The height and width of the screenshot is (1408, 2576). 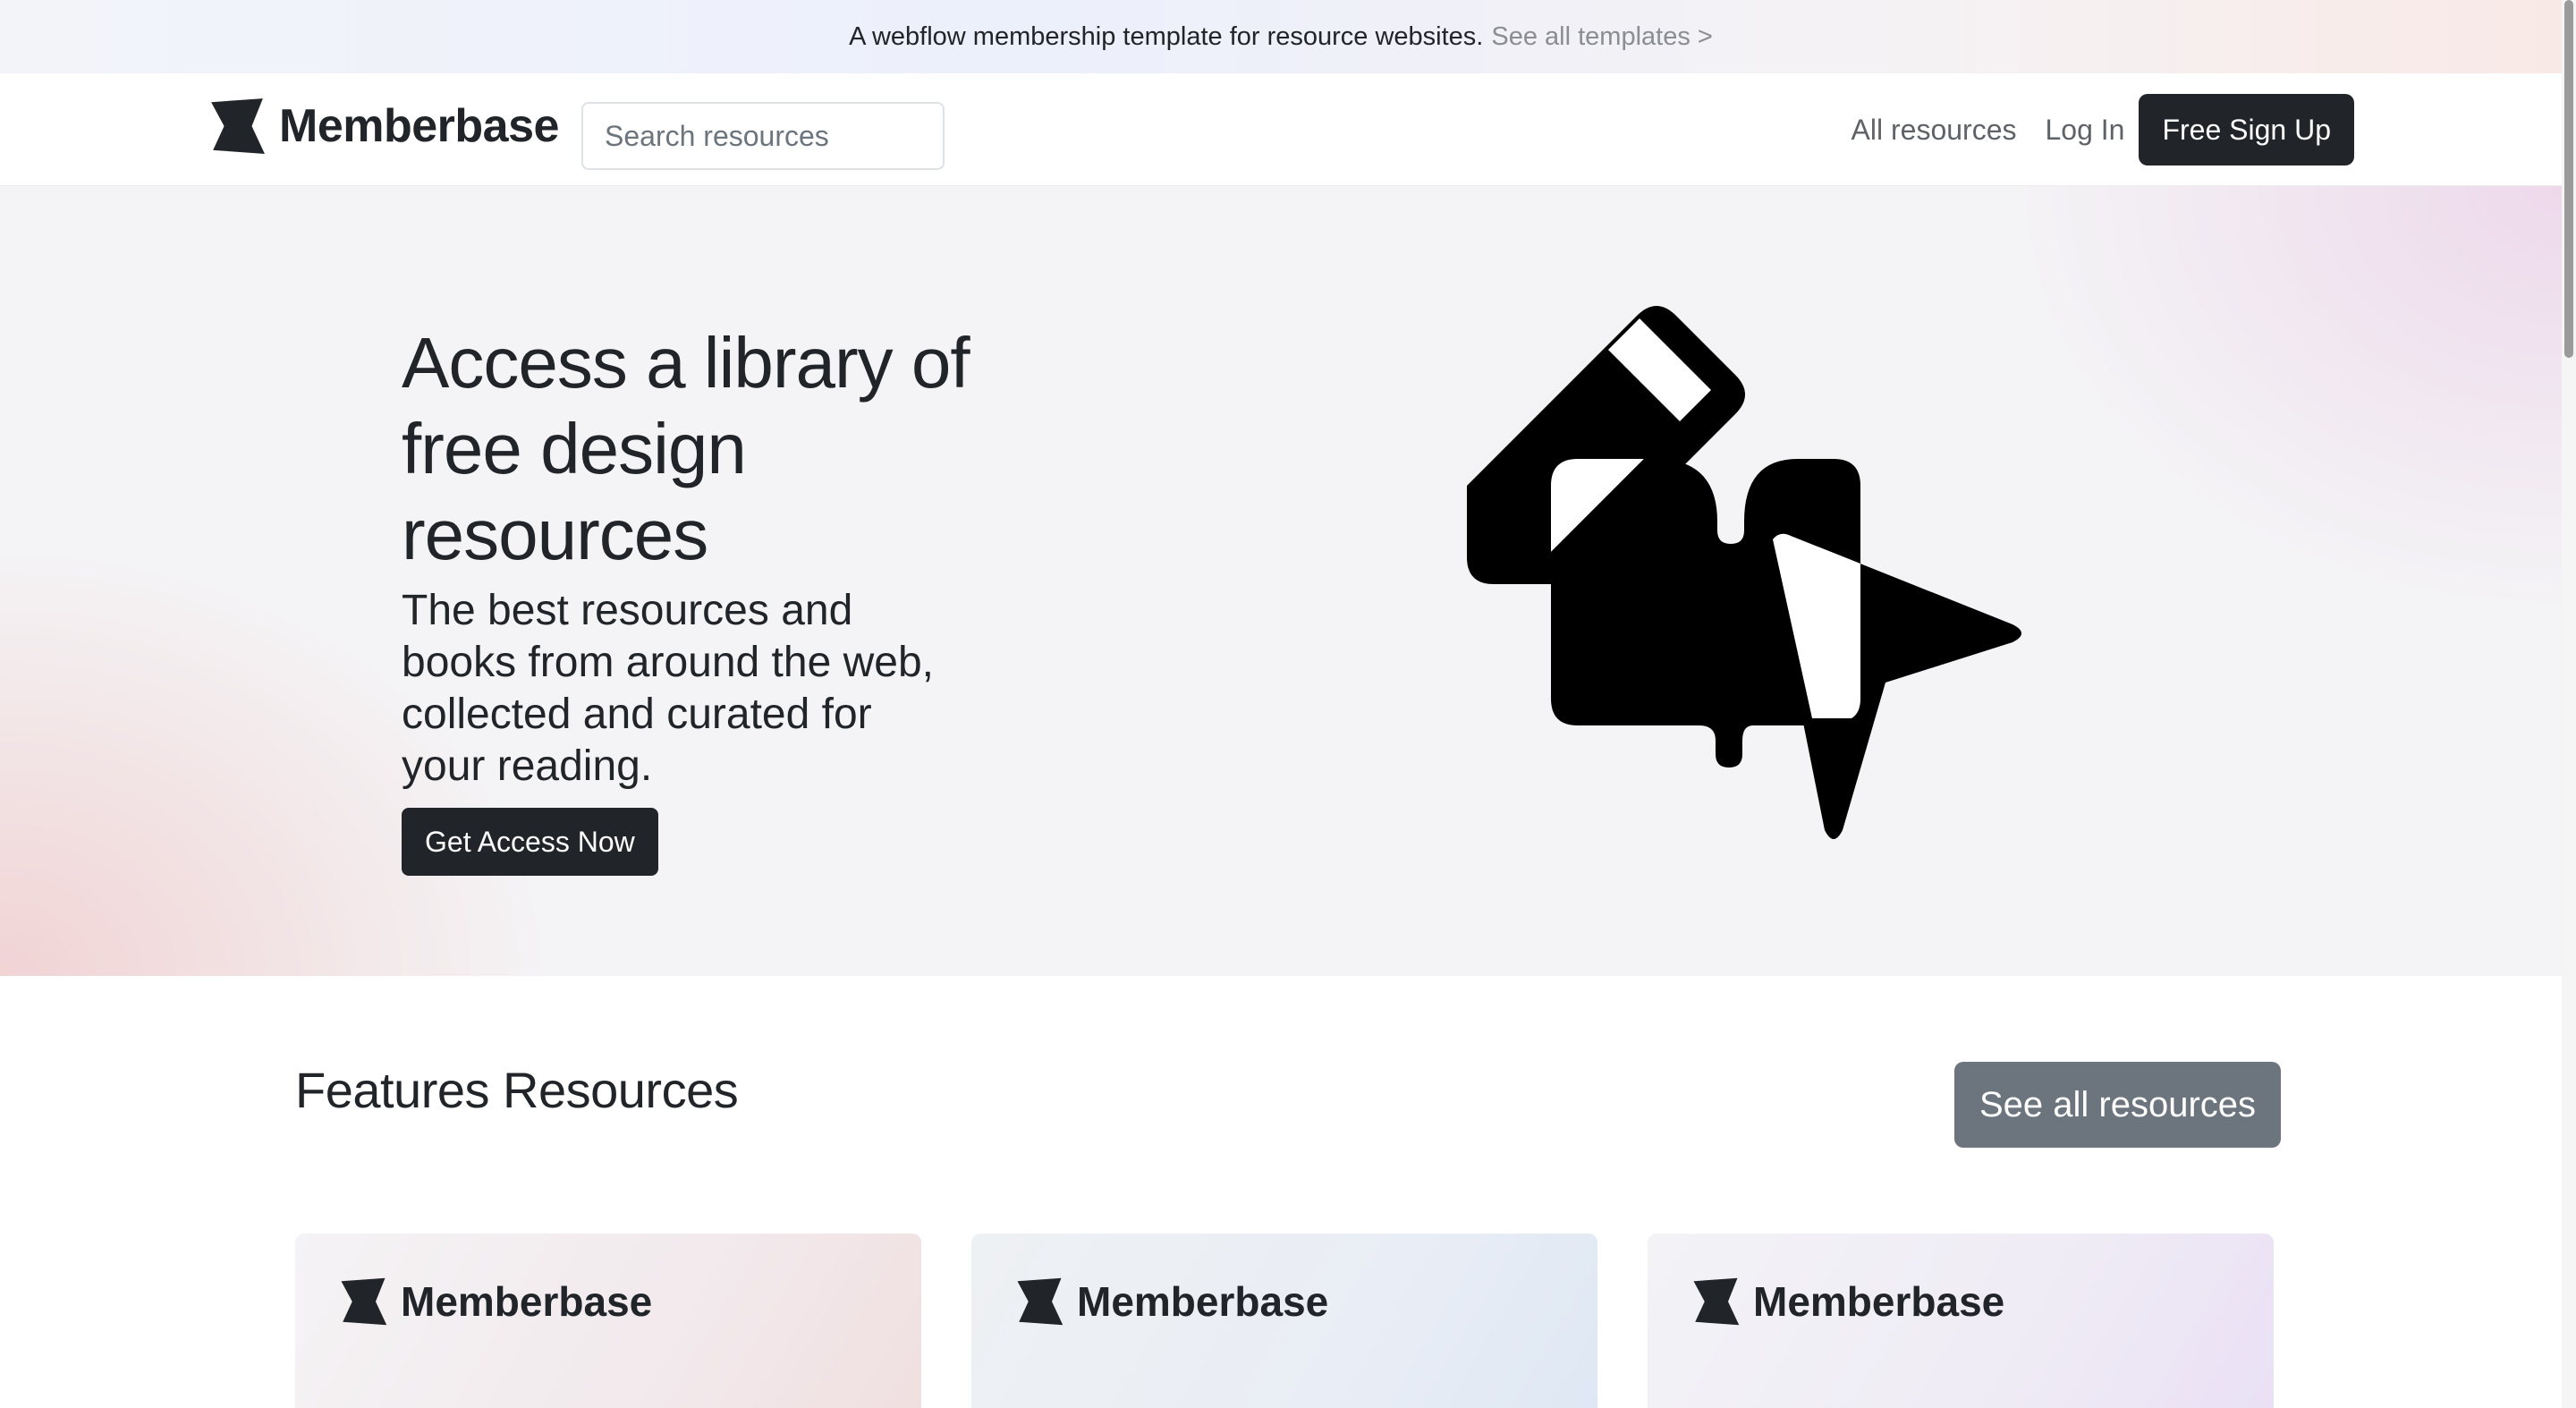 What do you see at coordinates (1744, 572) in the screenshot?
I see `pencil-chat-cursor-illustration` at bounding box center [1744, 572].